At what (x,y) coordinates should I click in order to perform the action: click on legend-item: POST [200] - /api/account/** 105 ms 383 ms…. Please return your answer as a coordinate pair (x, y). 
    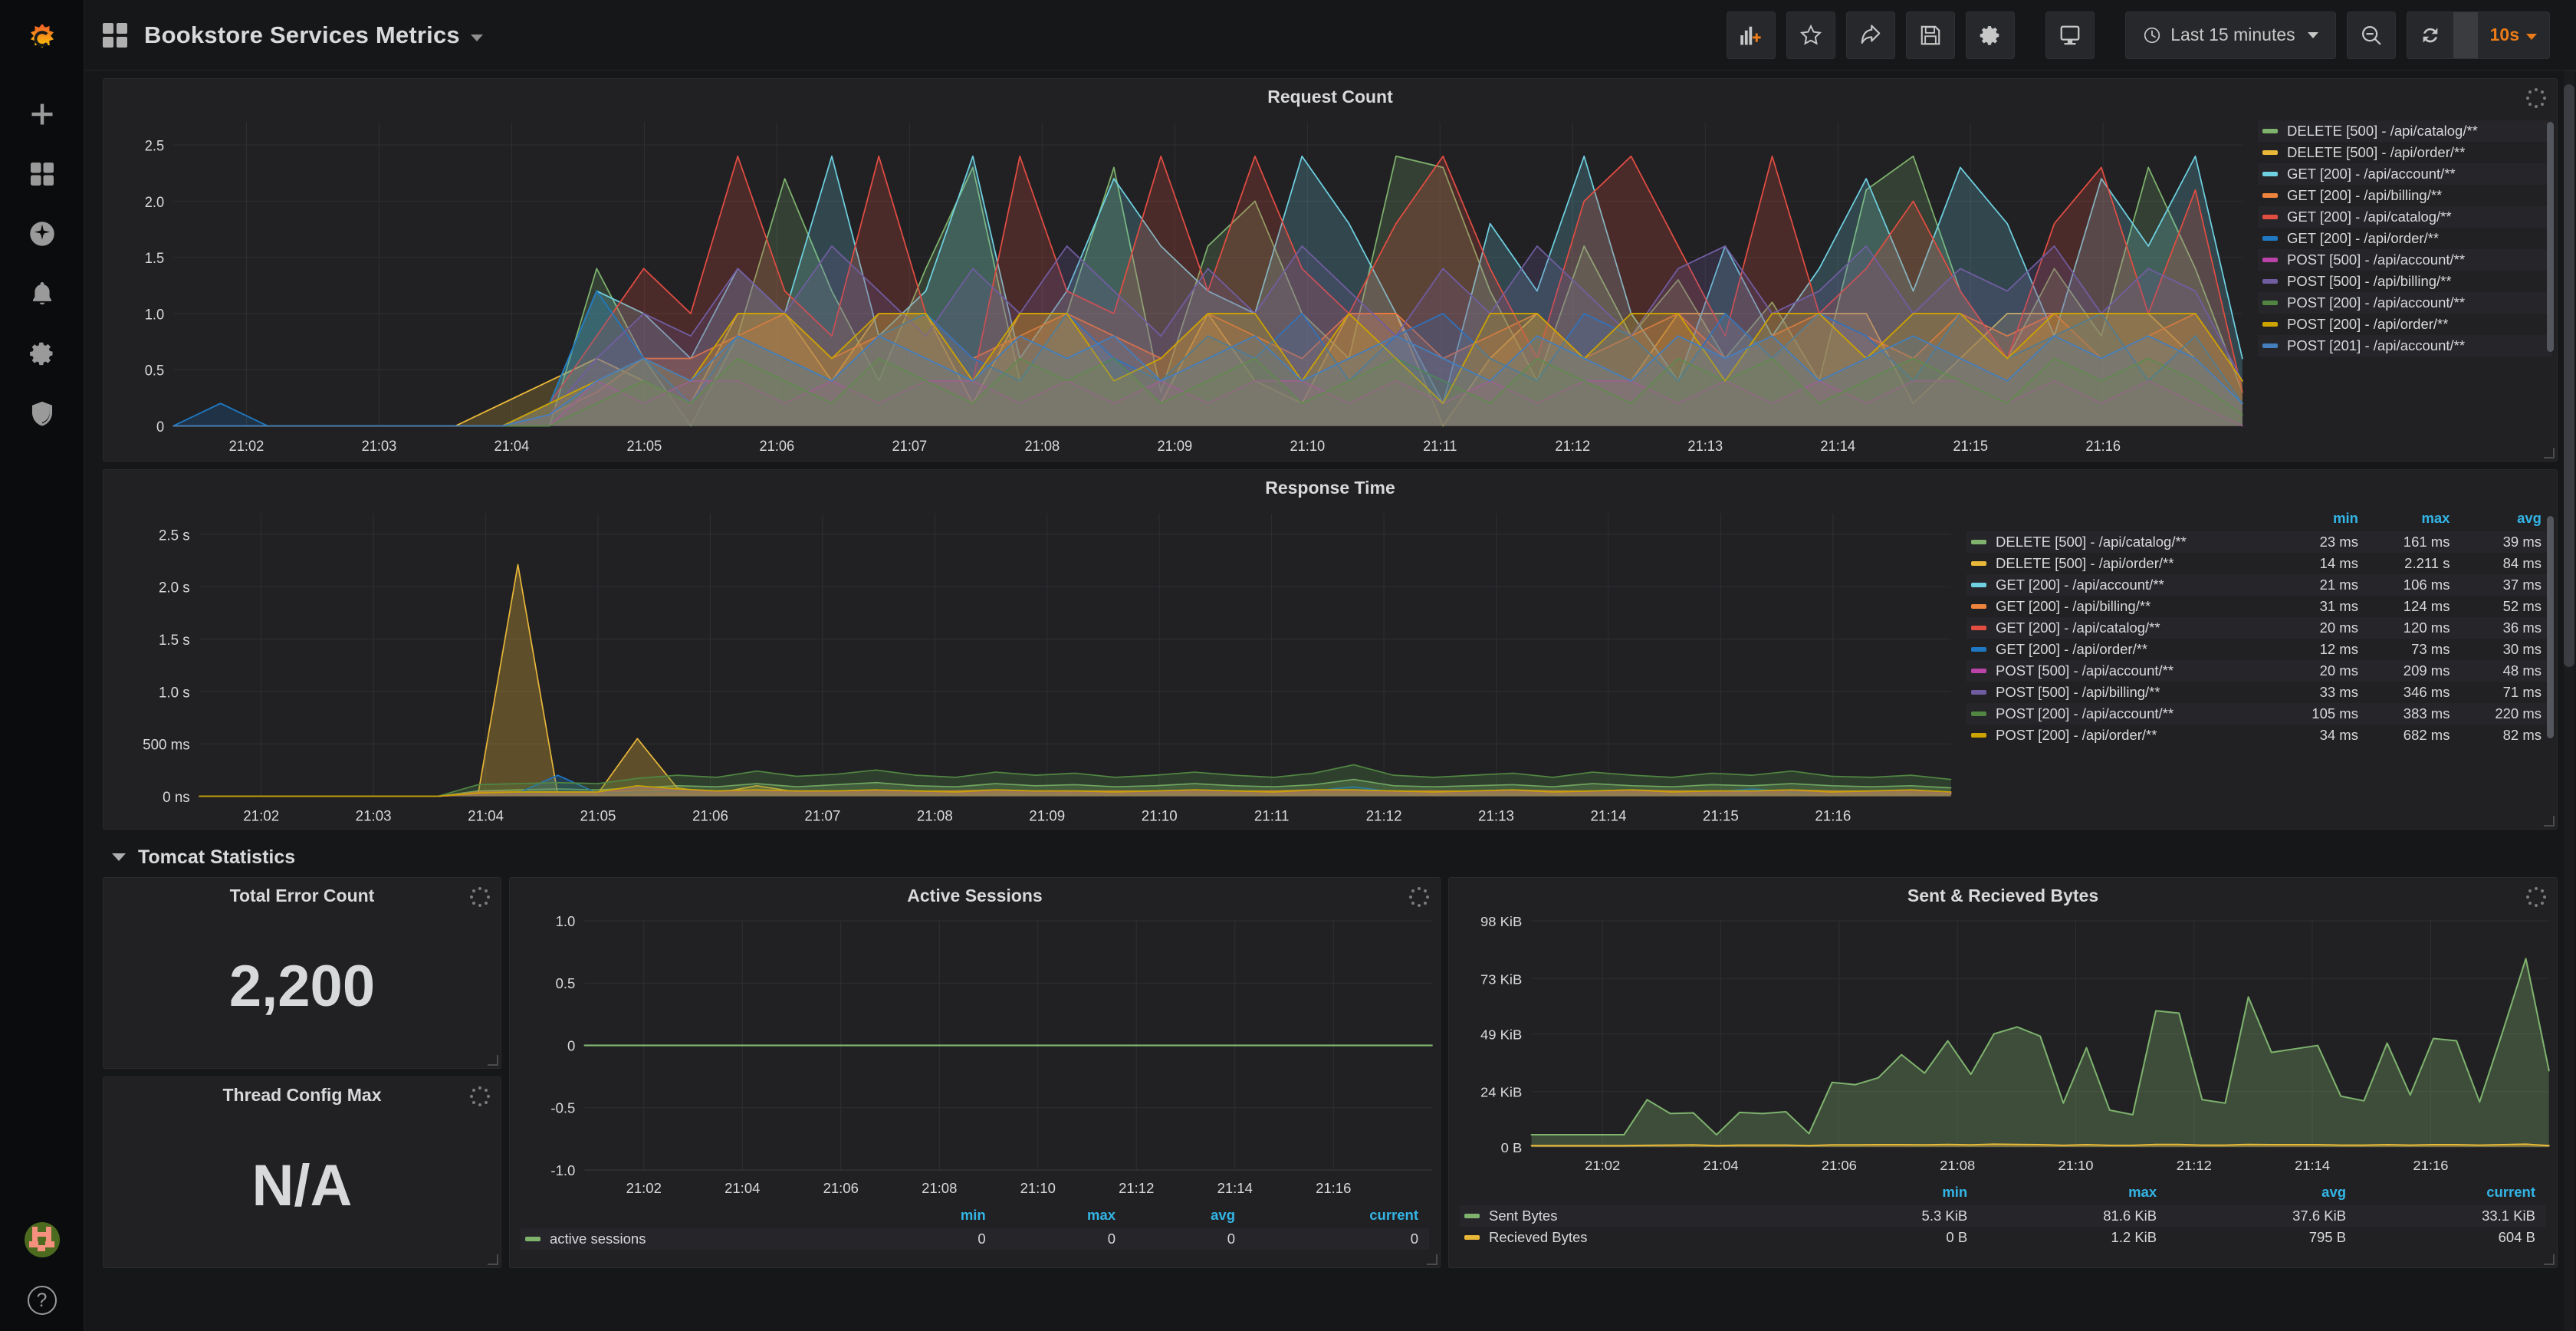
    Looking at the image, I should click on (2260, 714).